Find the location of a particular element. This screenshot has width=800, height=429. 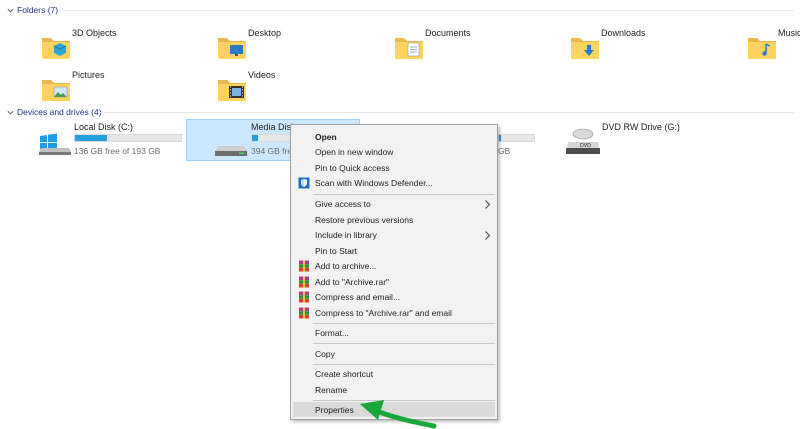

windows-defender-icon is located at coordinates (304, 183).